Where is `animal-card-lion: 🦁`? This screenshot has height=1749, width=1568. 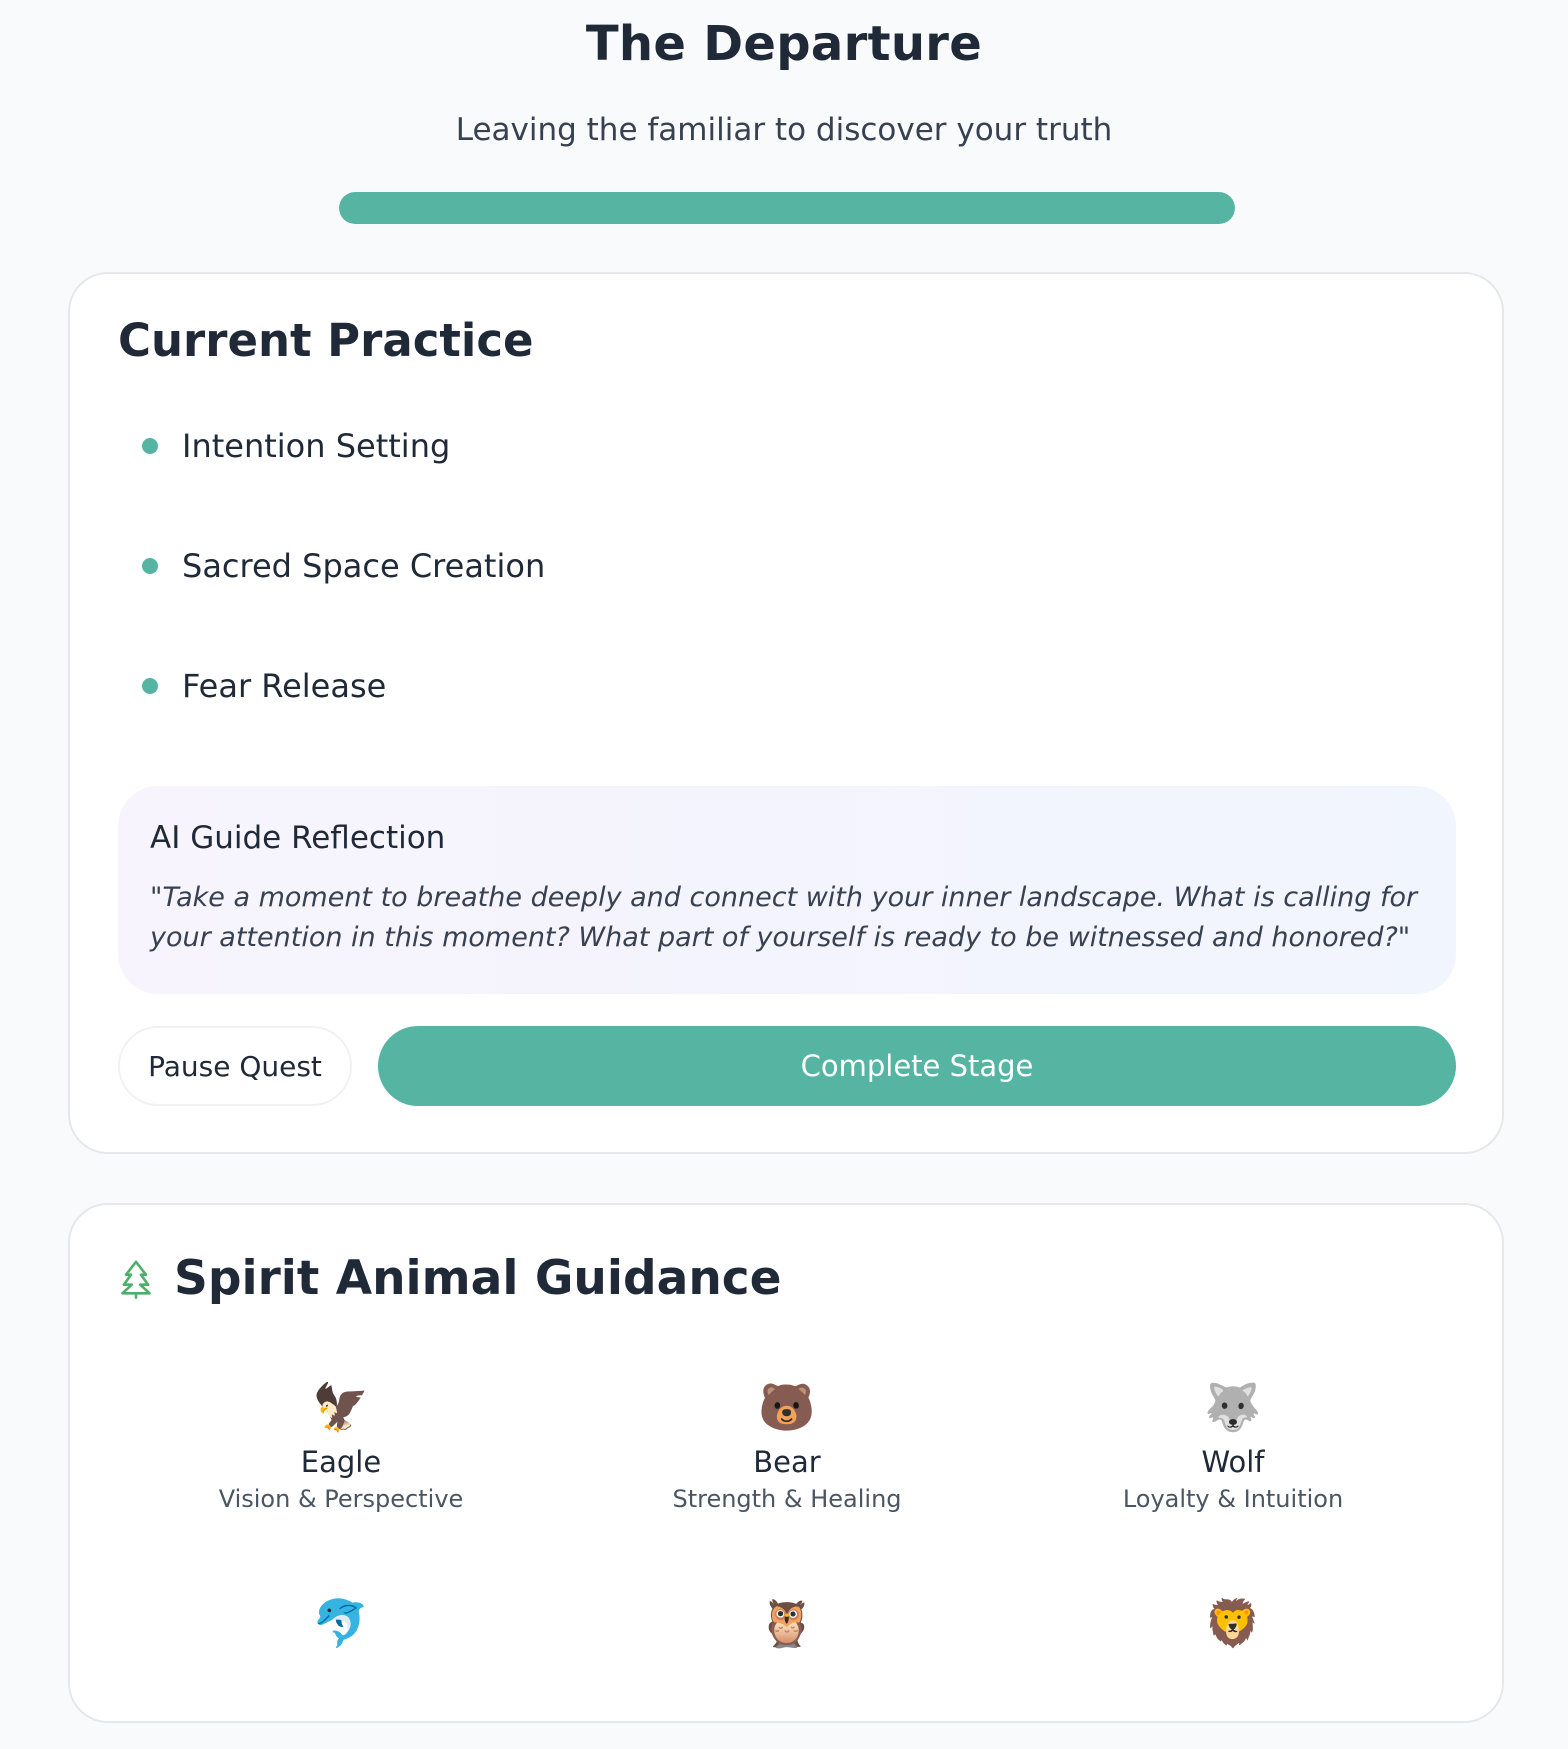 animal-card-lion: 🦁 is located at coordinates (1233, 1671).